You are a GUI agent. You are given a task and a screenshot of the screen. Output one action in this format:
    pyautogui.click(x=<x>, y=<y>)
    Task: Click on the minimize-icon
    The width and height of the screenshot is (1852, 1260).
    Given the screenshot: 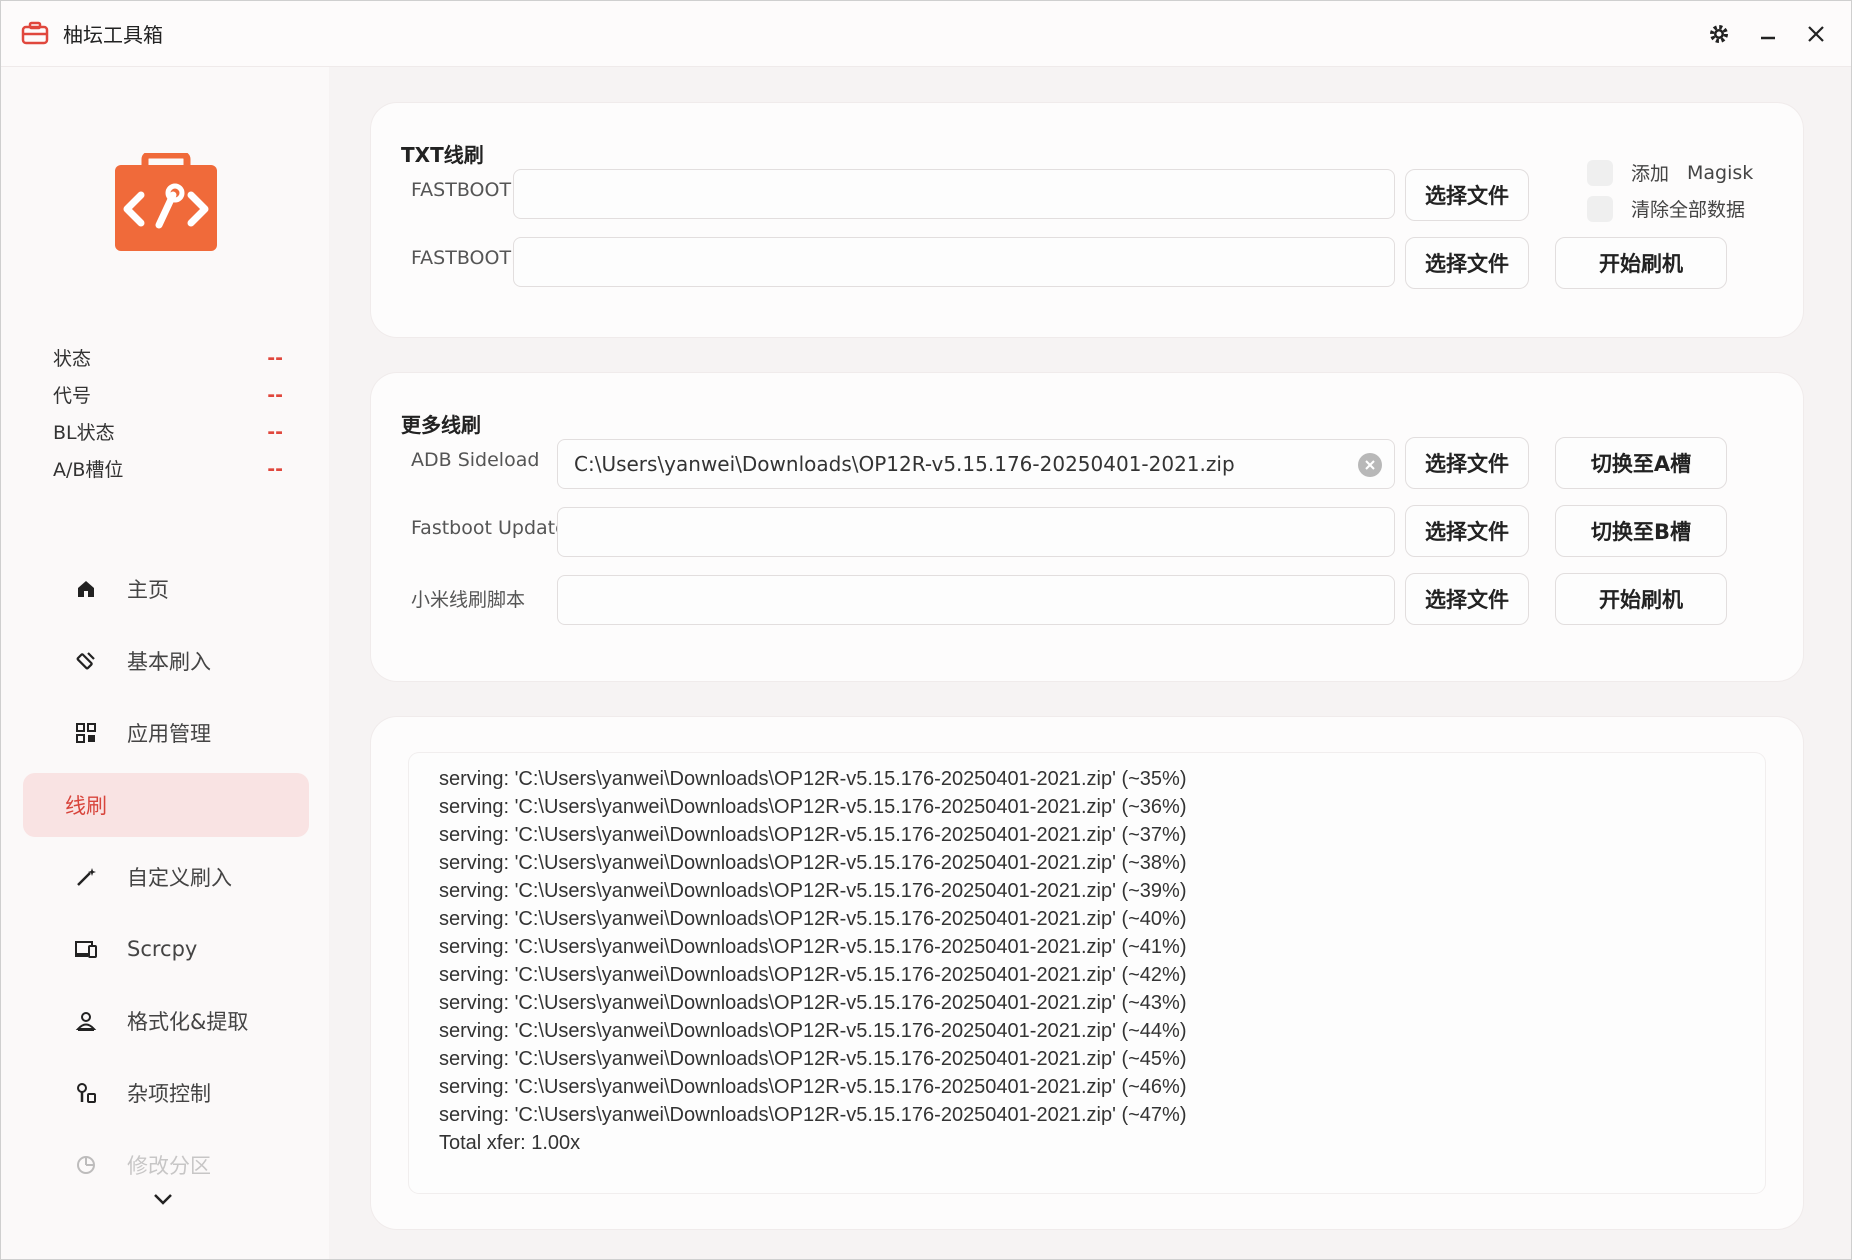 What is the action you would take?
    pyautogui.click(x=1768, y=34)
    